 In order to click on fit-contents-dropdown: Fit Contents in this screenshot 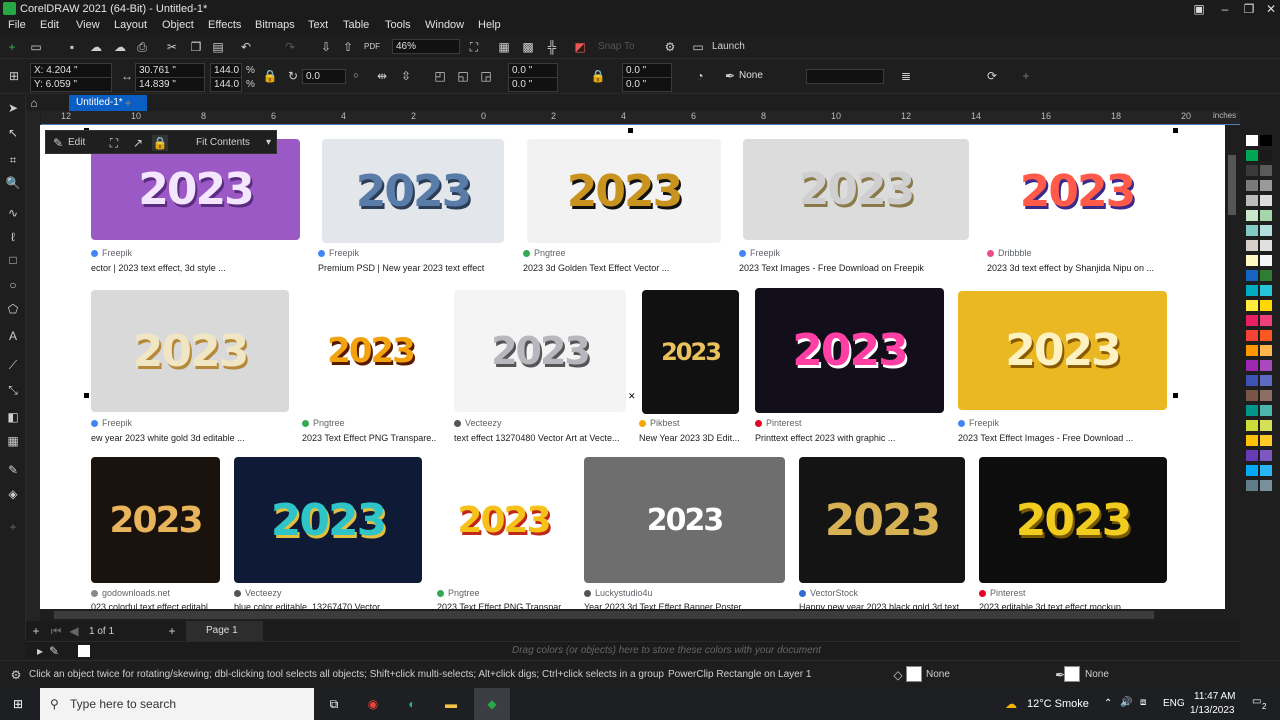, I will do `click(223, 142)`.